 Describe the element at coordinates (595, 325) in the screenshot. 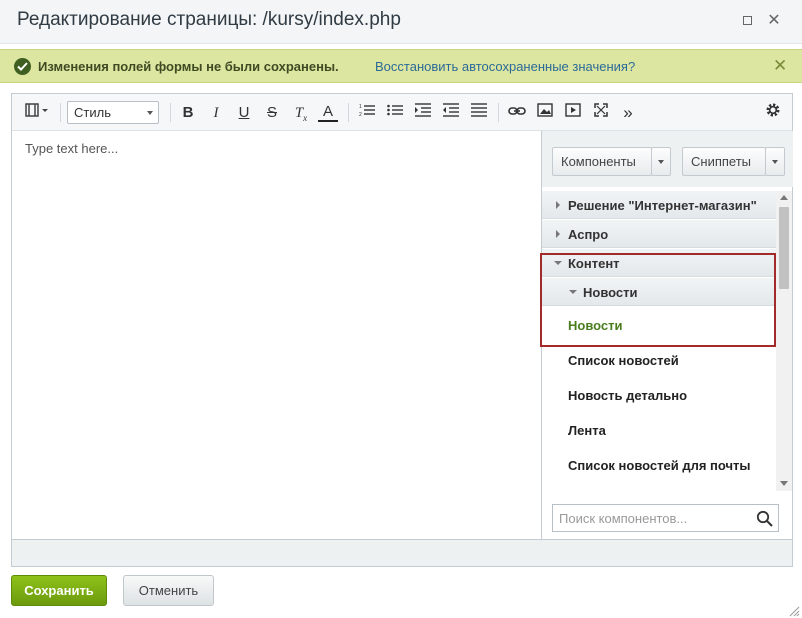

I see `tree-item-news: Новости` at that location.